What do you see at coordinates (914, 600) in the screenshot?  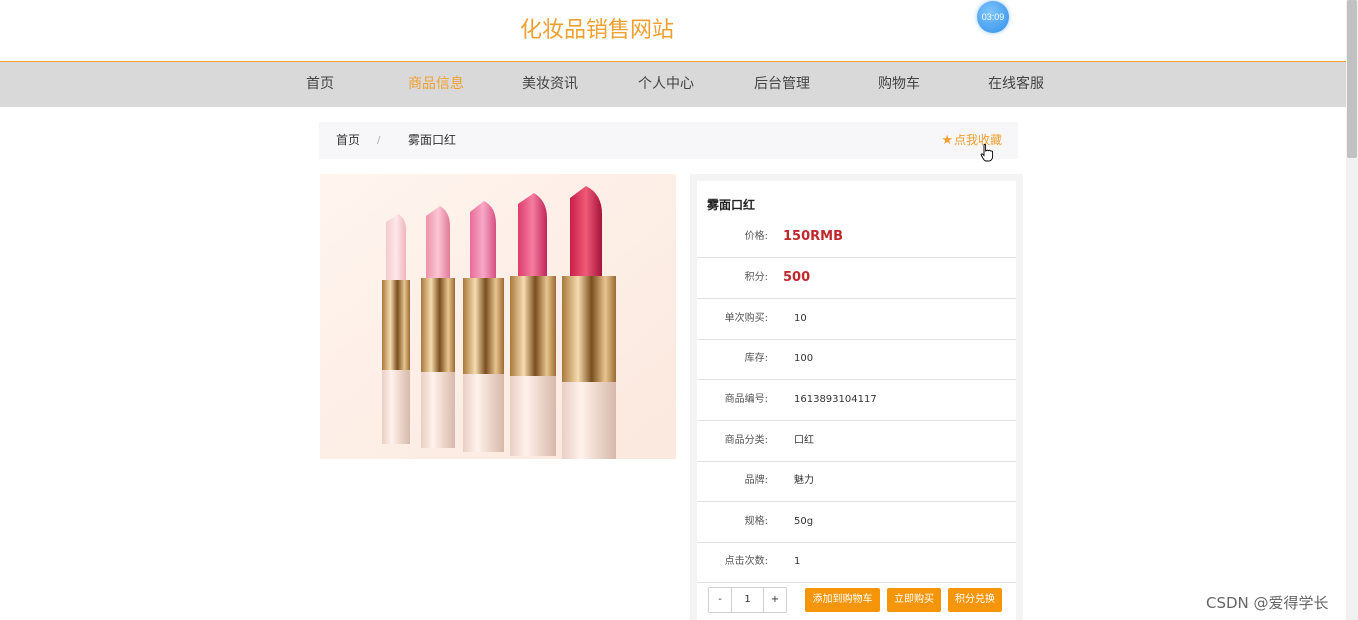 I see `buy-now-button: 立即购买` at bounding box center [914, 600].